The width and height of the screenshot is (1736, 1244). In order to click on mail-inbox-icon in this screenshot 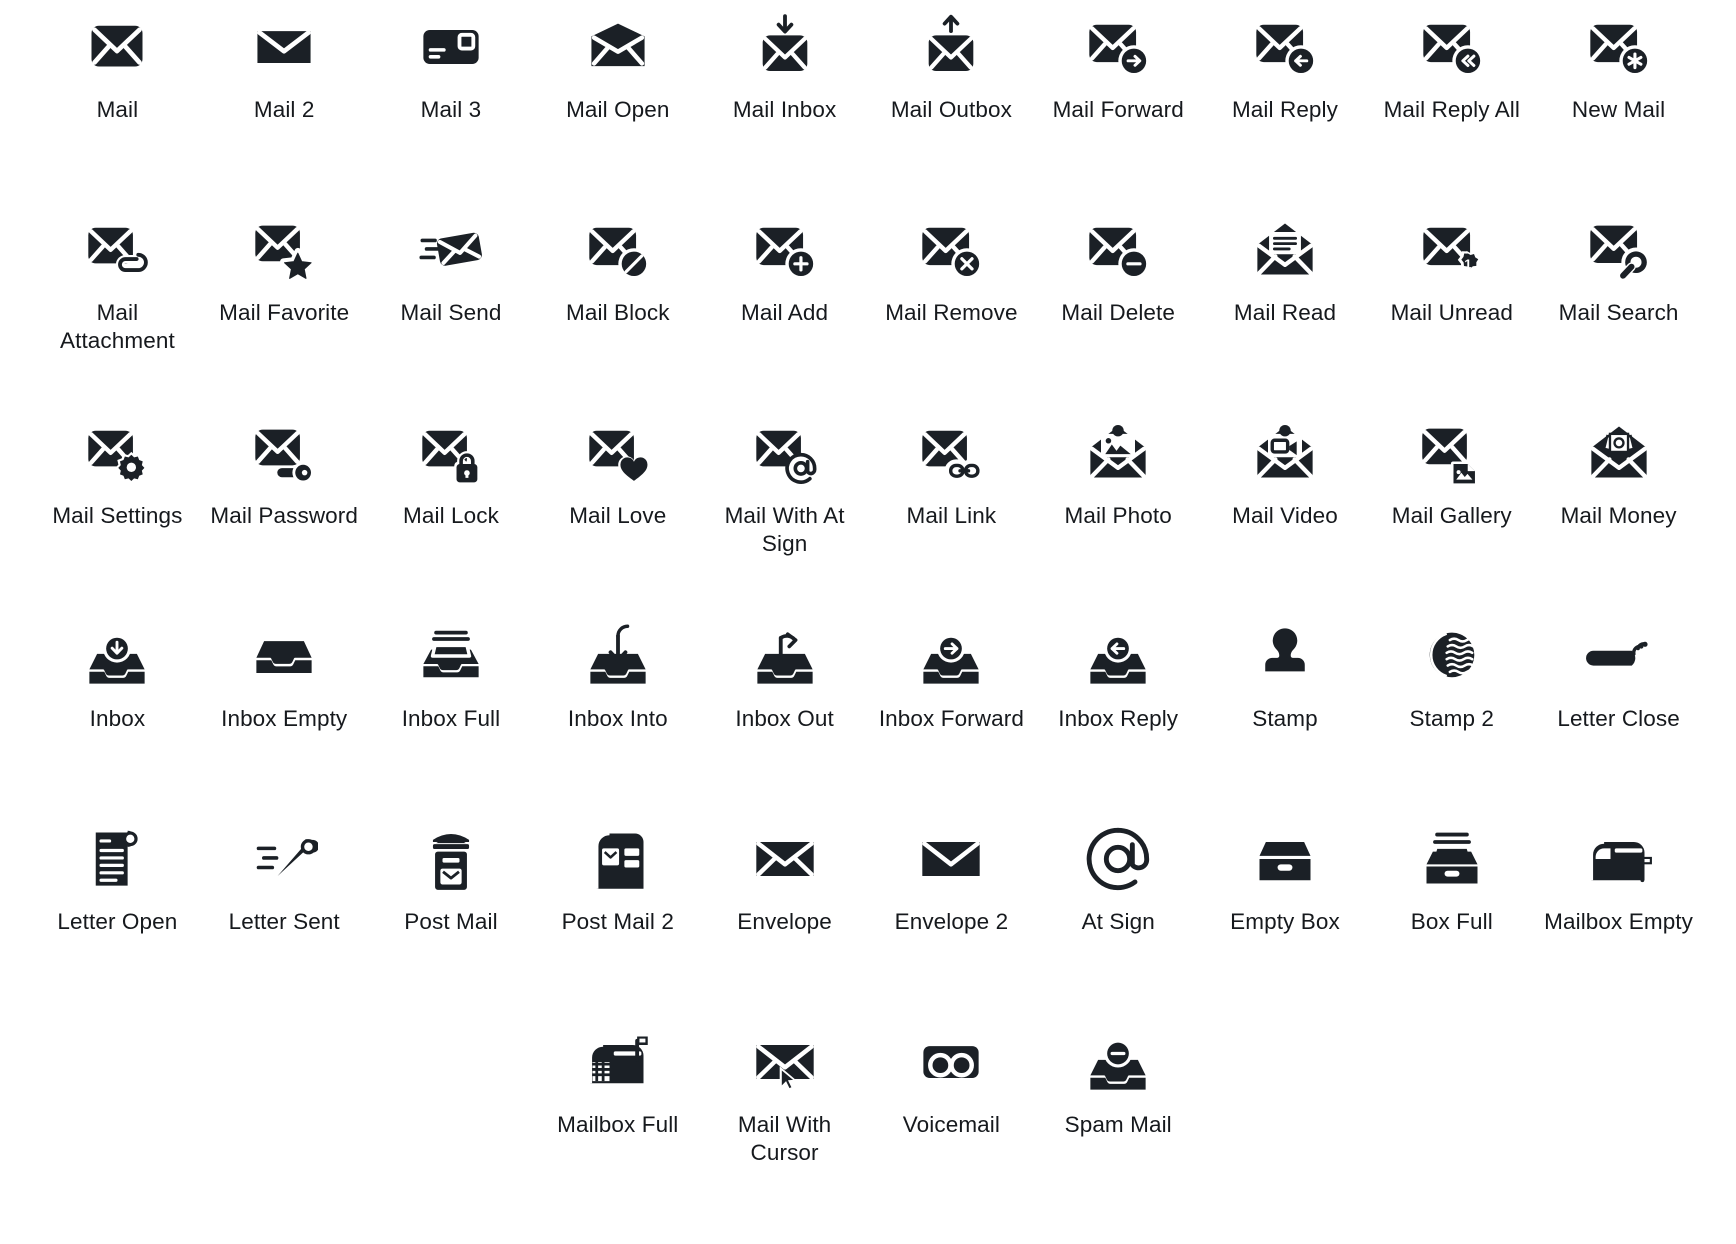, I will do `click(785, 47)`.